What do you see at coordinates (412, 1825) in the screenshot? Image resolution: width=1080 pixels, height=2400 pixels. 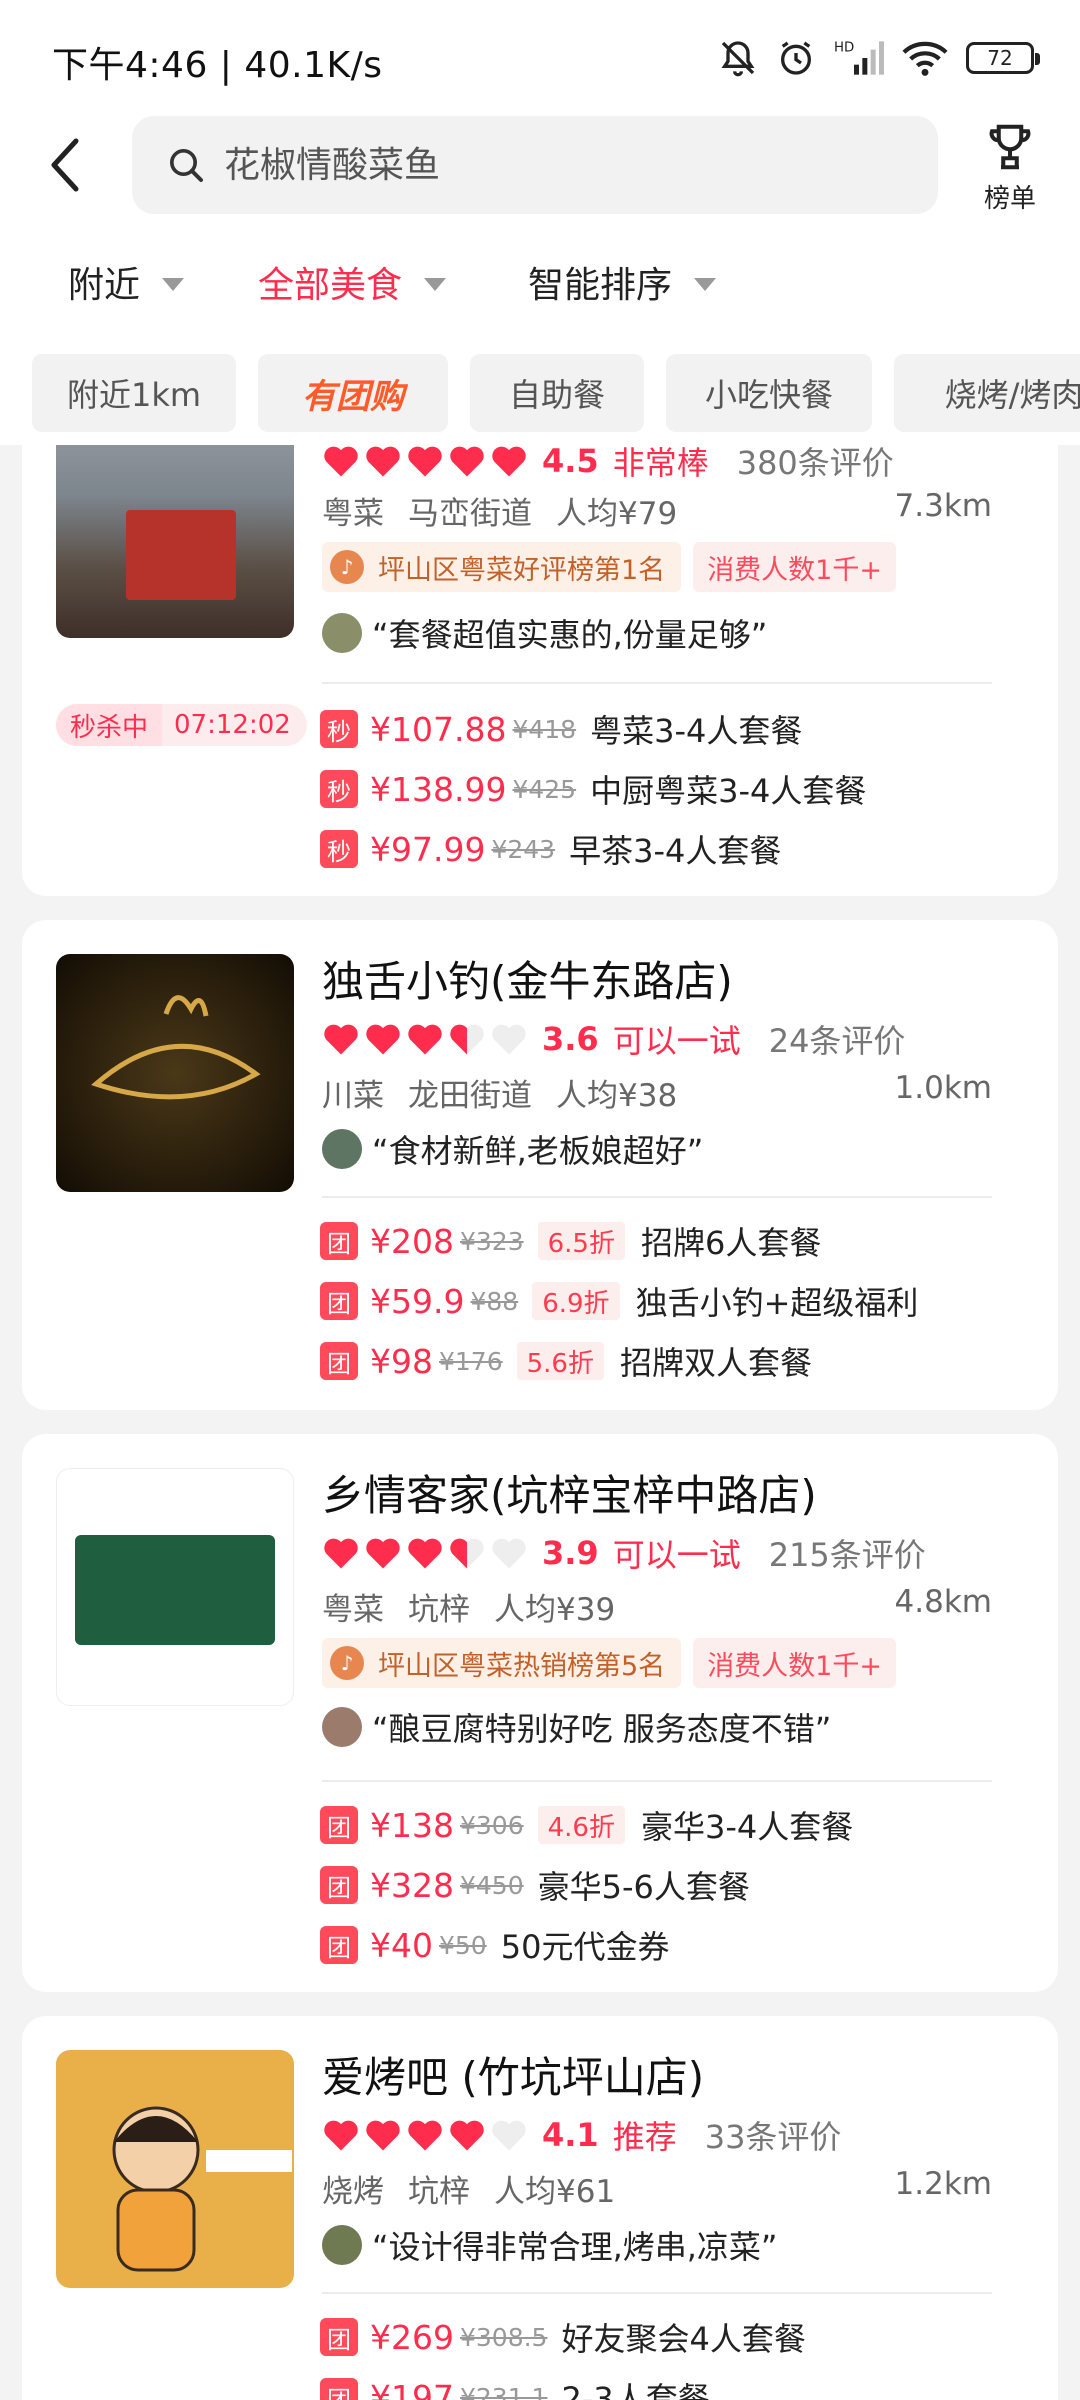 I see `deal-price: ¥138` at bounding box center [412, 1825].